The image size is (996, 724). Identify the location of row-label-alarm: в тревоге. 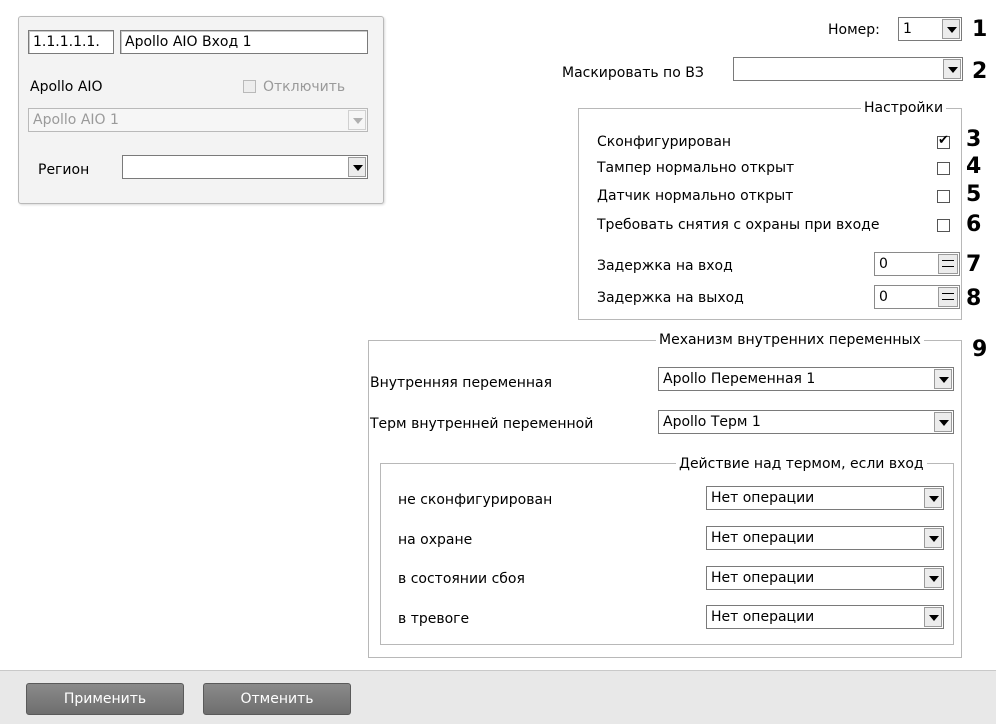
(434, 619).